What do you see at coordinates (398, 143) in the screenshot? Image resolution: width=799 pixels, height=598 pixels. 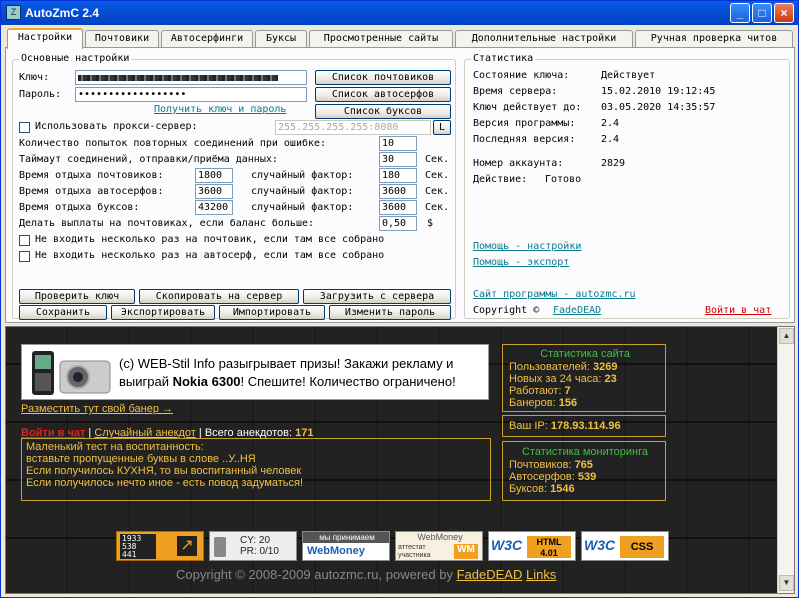 I see `retries-input: 10` at bounding box center [398, 143].